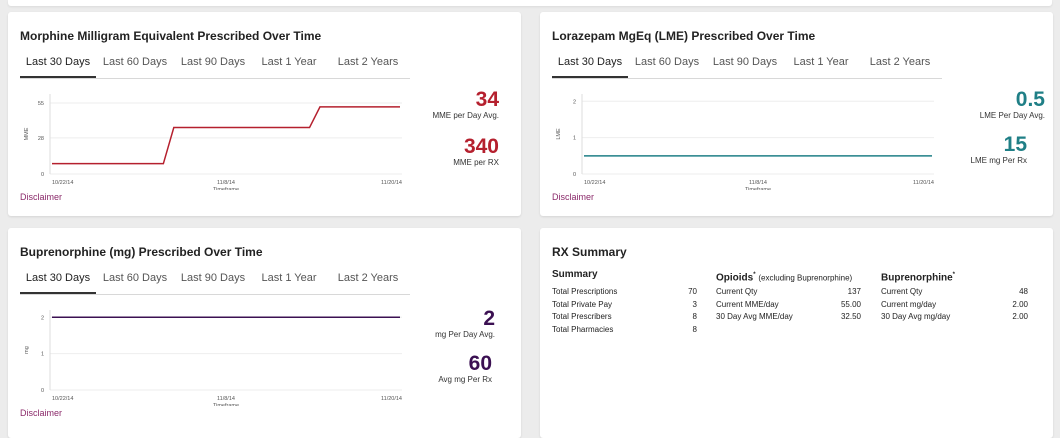 The height and width of the screenshot is (438, 1060). What do you see at coordinates (754, 316) in the screenshot?
I see `row-label: 30 Day Avg MME/day` at bounding box center [754, 316].